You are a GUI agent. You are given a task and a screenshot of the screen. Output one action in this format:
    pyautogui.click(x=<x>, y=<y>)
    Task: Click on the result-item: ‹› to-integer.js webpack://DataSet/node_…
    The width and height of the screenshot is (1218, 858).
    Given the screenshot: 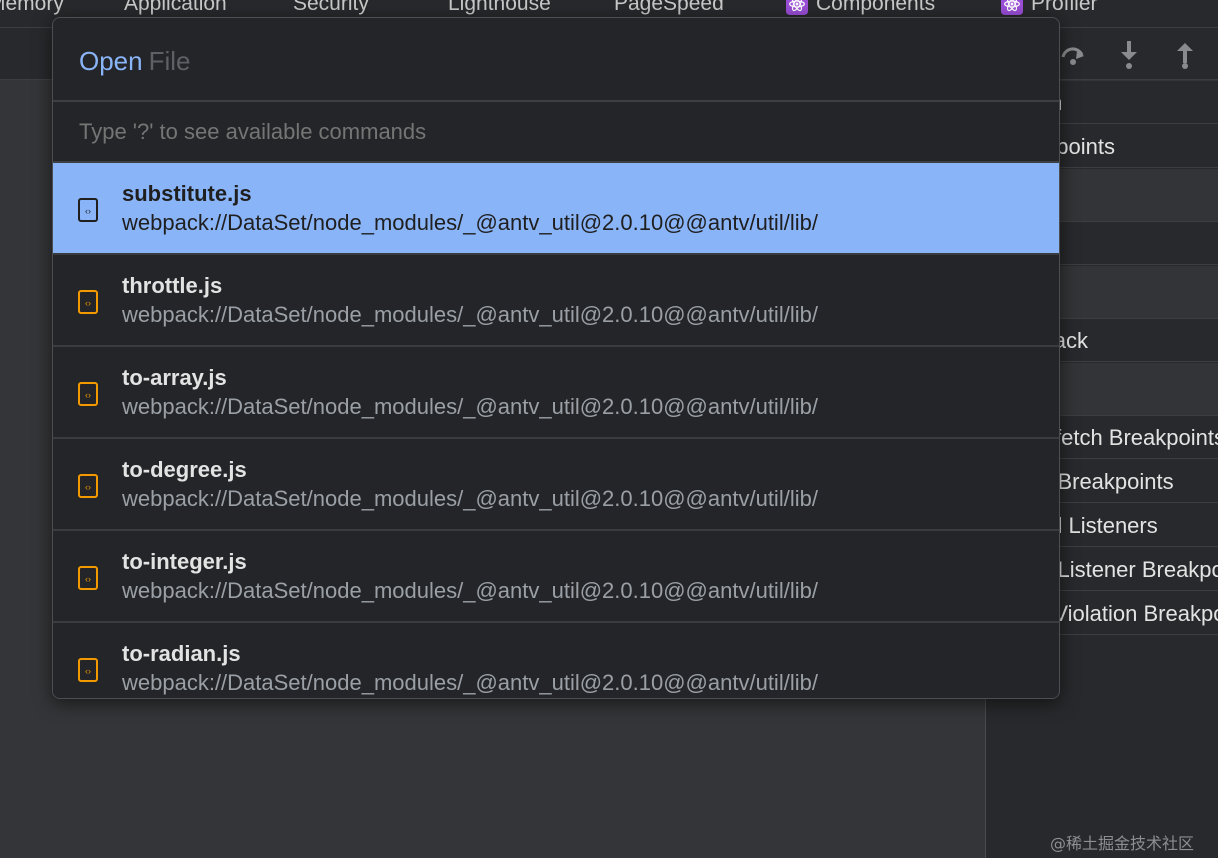 What is the action you would take?
    pyautogui.click(x=556, y=577)
    